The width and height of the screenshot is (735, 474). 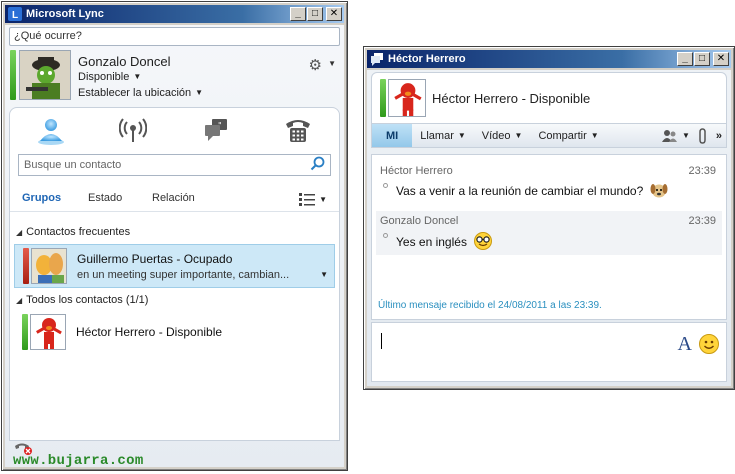 What do you see at coordinates (87, 300) in the screenshot?
I see `group-label: Todos los contactos (1/1)` at bounding box center [87, 300].